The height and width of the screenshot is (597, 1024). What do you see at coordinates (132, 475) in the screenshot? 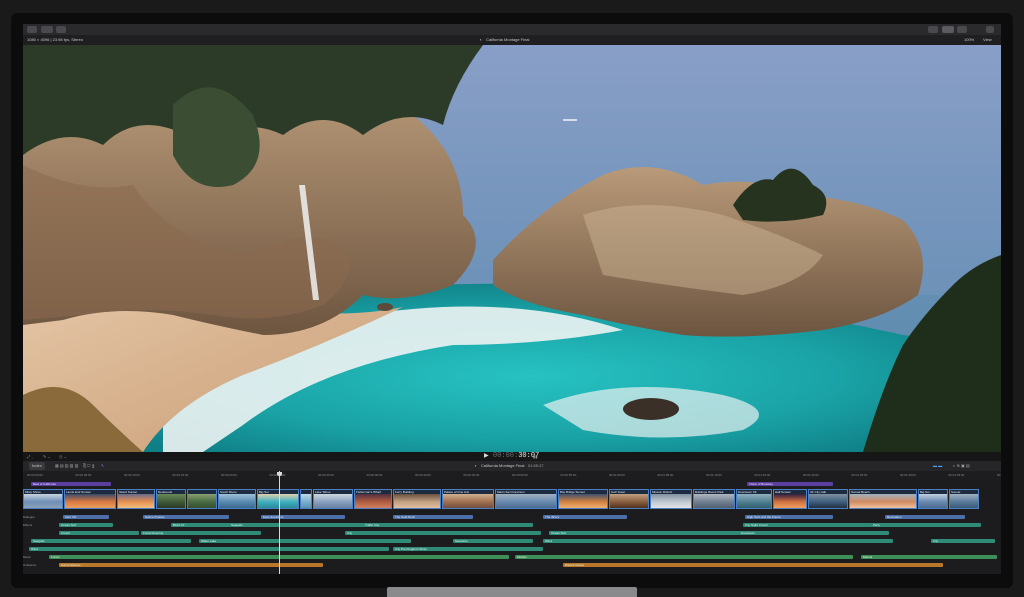
I see `ruler-tick: 00:00:10:00` at bounding box center [132, 475].